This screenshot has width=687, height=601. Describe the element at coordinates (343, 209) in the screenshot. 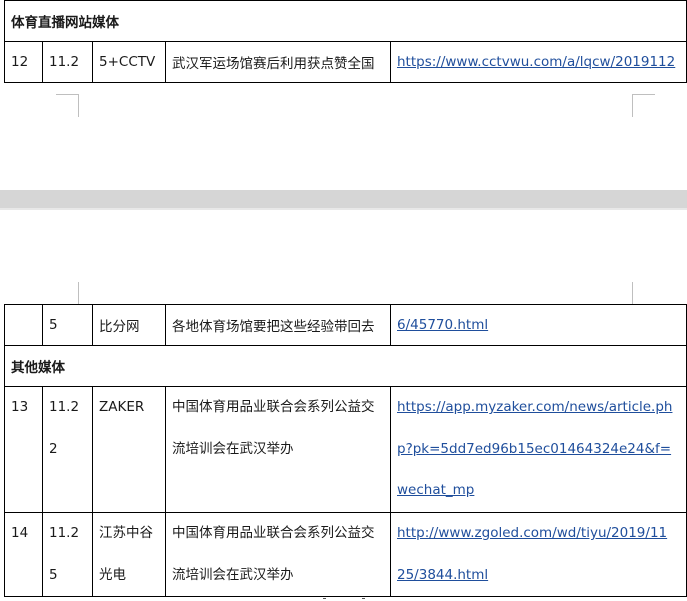

I see `page-separator-shadow` at that location.